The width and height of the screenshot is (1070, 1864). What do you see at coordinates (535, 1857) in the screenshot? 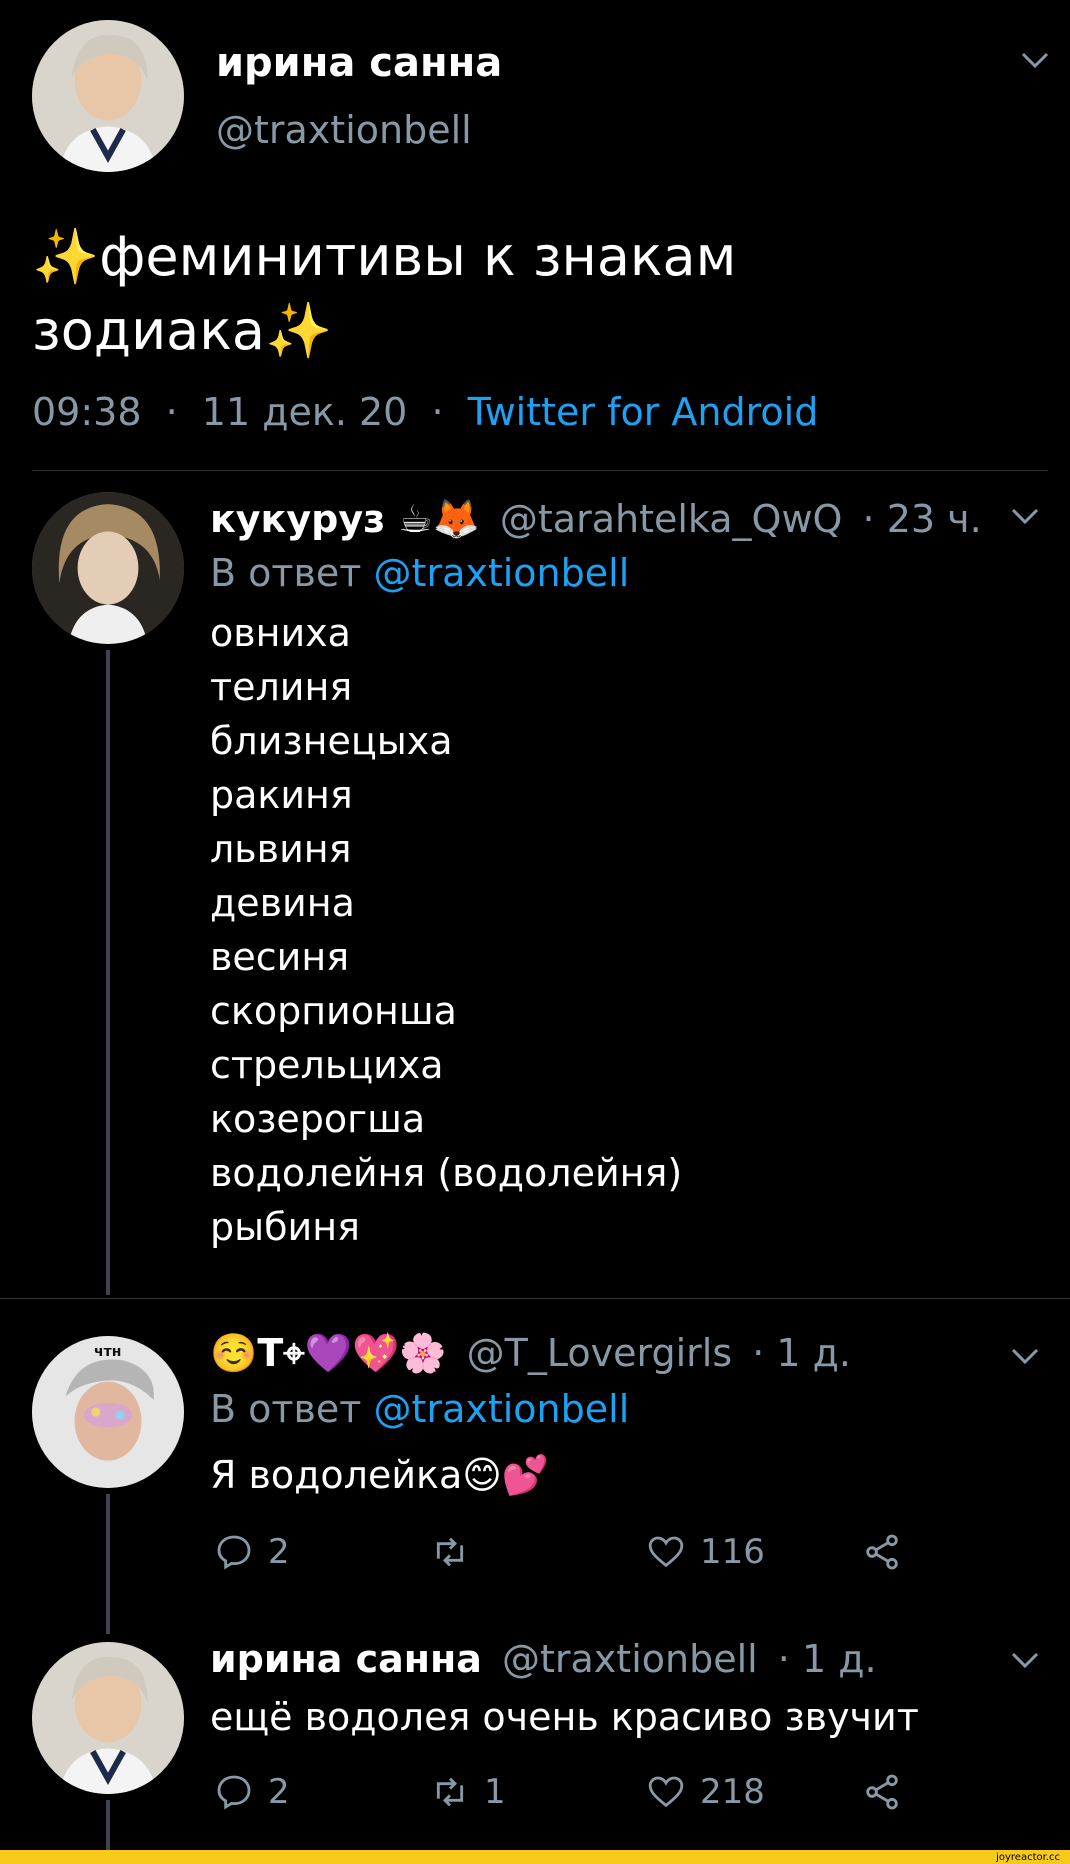
I see `watermark-bar` at bounding box center [535, 1857].